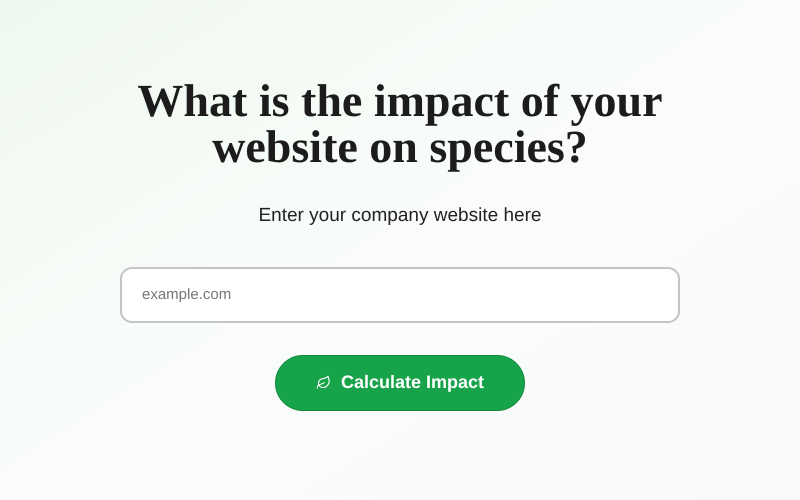 The image size is (800, 500). What do you see at coordinates (400, 382) in the screenshot?
I see `calculate-impact-button: Calculate Impact` at bounding box center [400, 382].